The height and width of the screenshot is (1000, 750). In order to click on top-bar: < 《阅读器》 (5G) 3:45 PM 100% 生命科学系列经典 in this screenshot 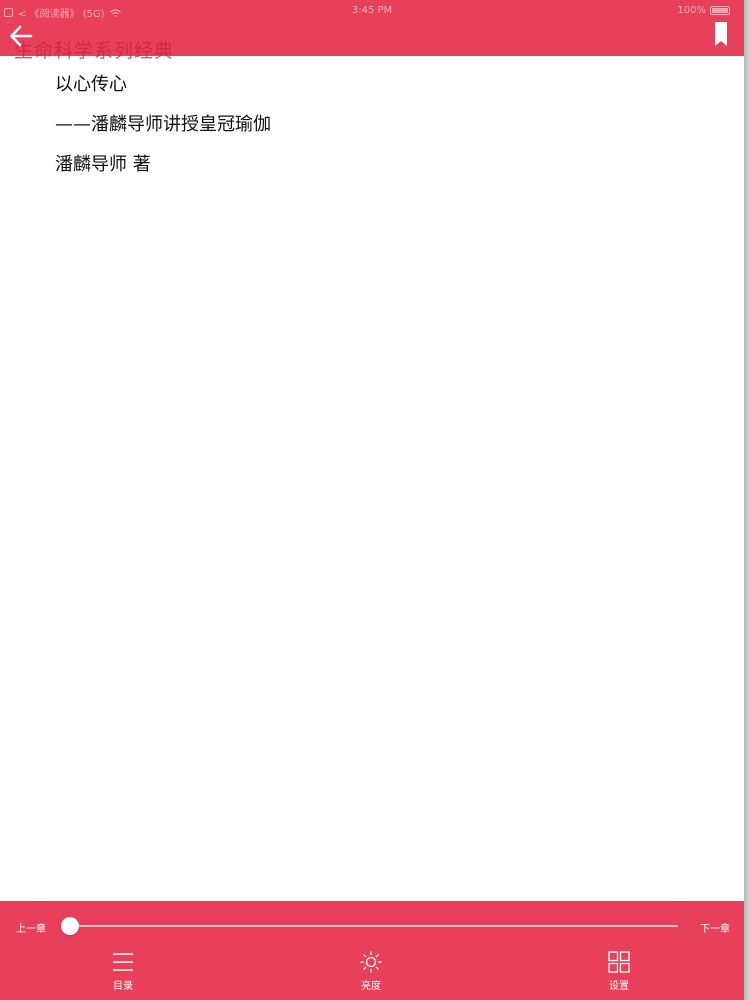, I will do `click(372, 31)`.